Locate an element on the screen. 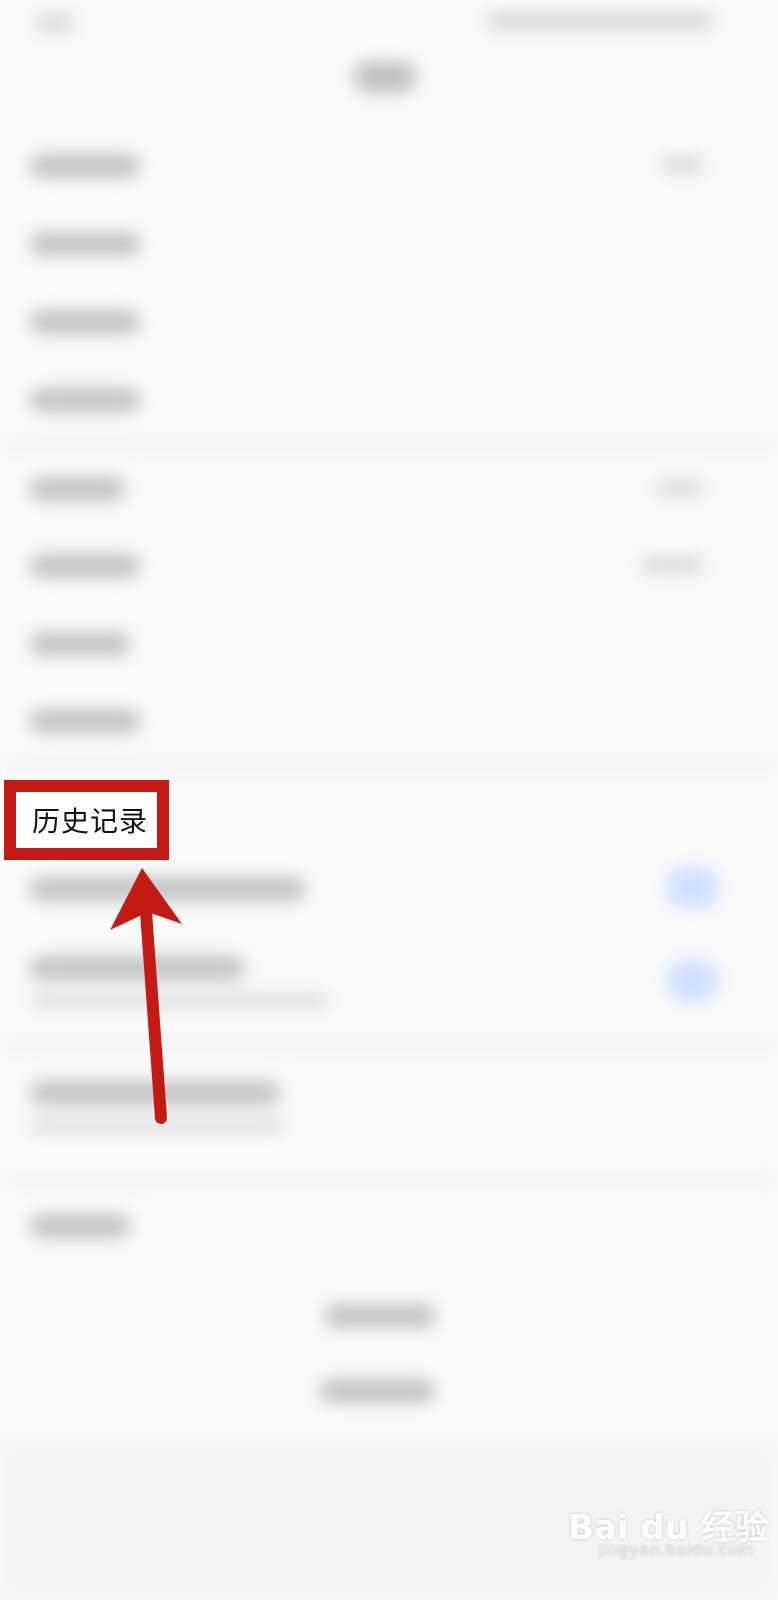 This screenshot has height=1600, width=778. status-bar-left is located at coordinates (55, 23).